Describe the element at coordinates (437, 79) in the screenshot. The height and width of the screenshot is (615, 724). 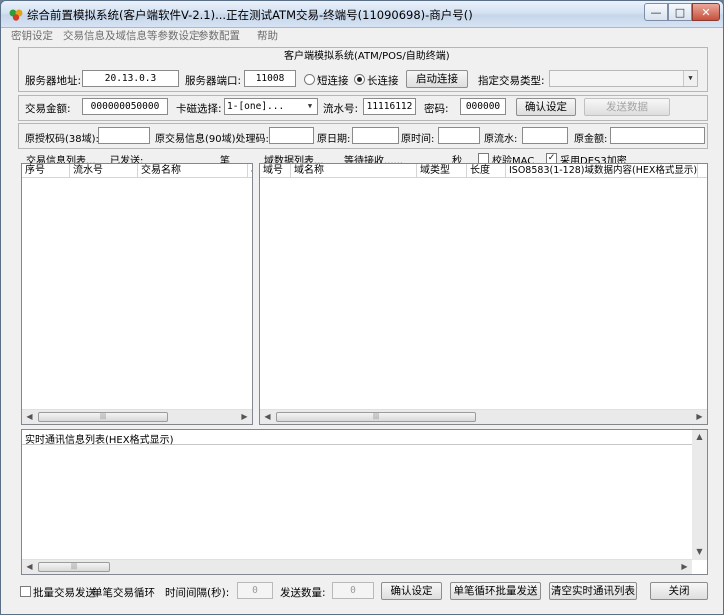
I see `start-connection-button: 启动连接` at that location.